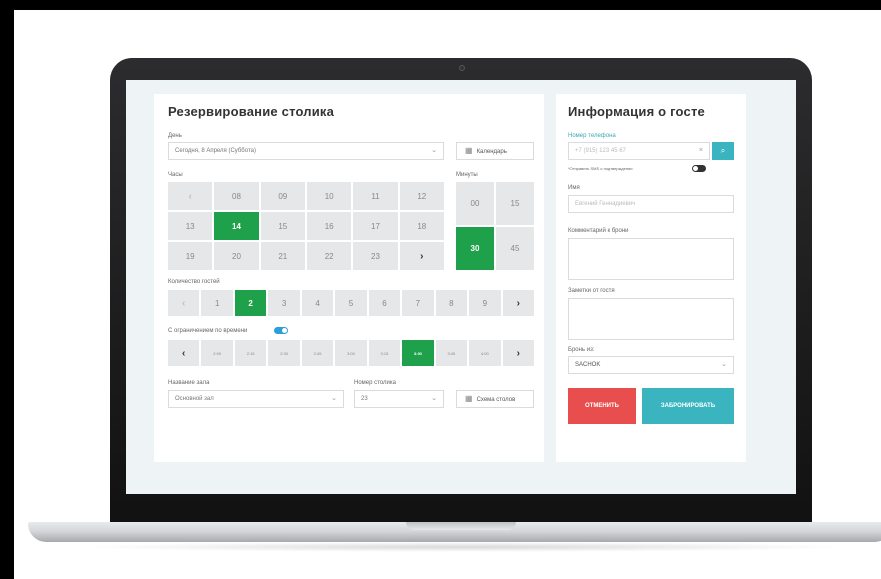 This screenshot has height=579, width=881. Describe the element at coordinates (581, 350) in the screenshot. I see `source-label: Бронь из:` at that location.